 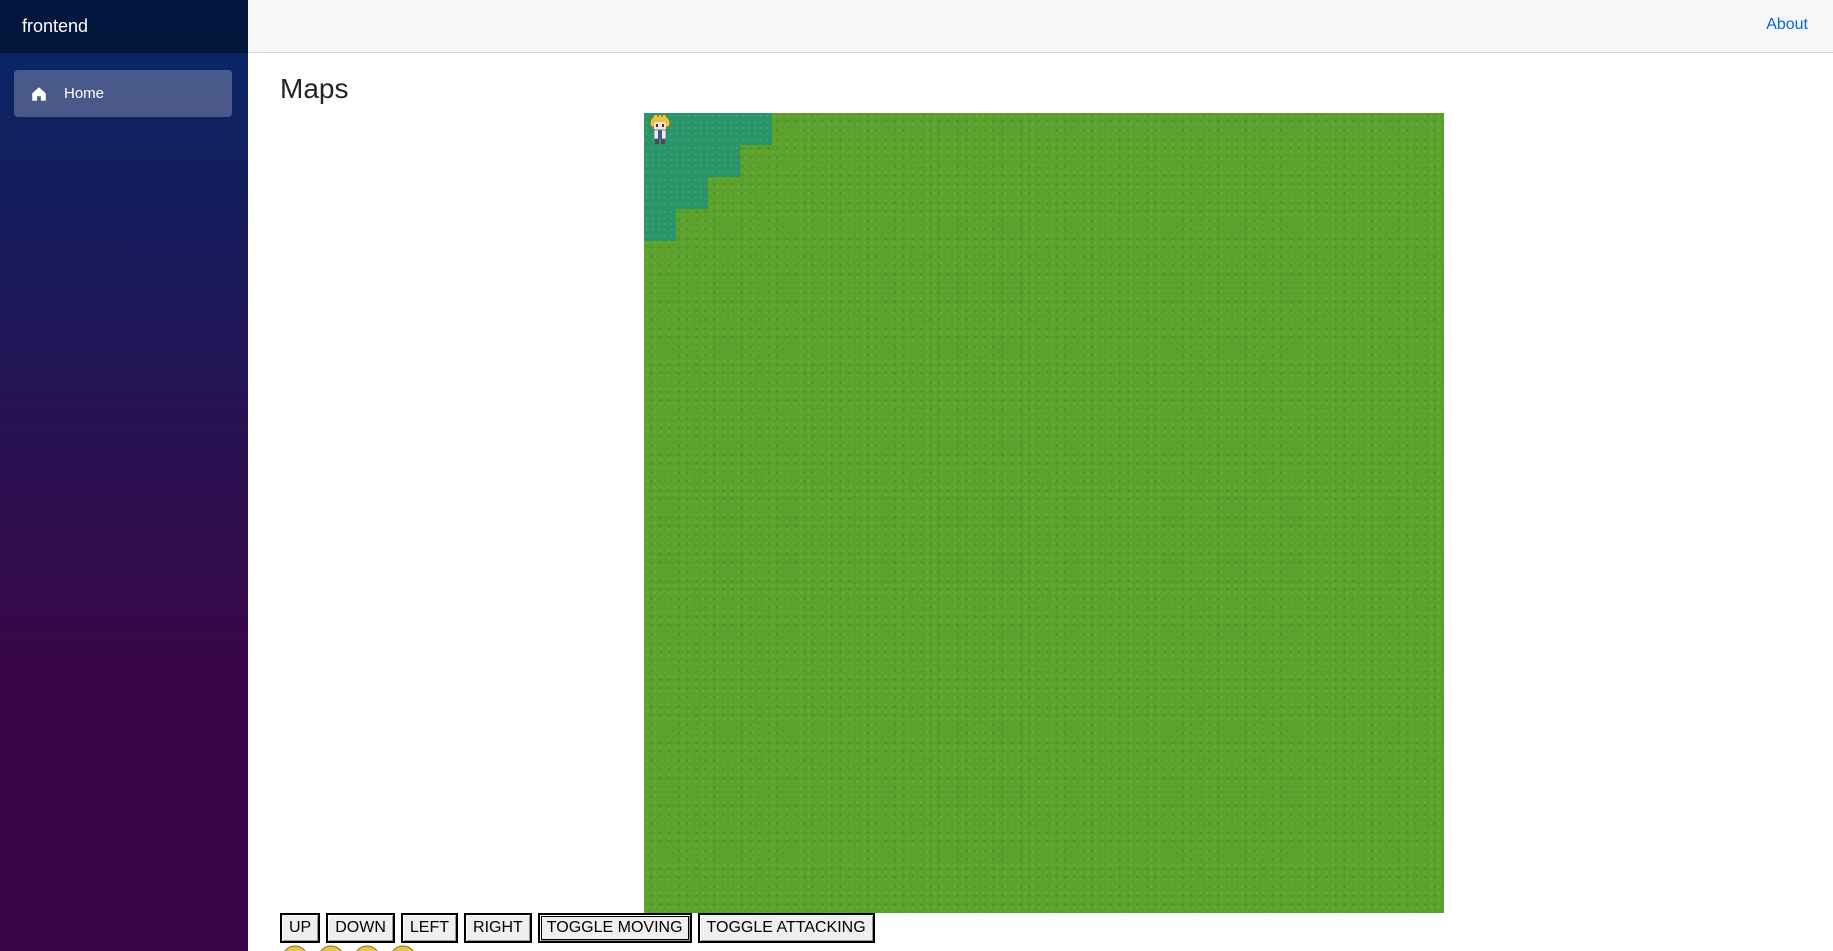 What do you see at coordinates (39, 94) in the screenshot?
I see `home-icon` at bounding box center [39, 94].